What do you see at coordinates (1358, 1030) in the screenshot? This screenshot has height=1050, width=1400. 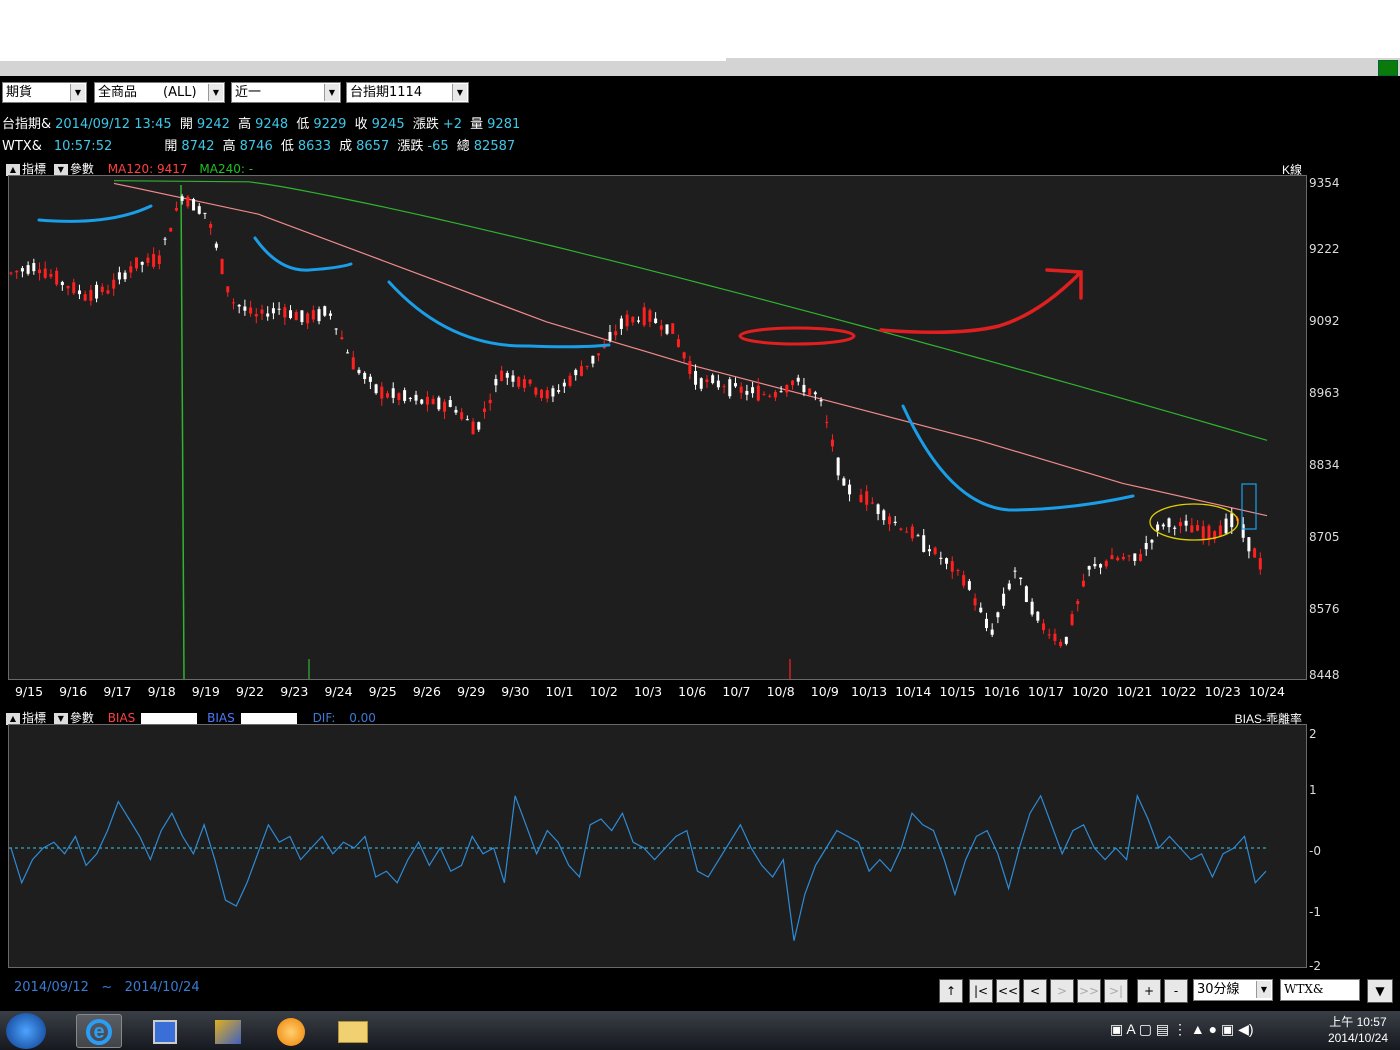 I see `clock: 上午 10:57 2014/10/24` at bounding box center [1358, 1030].